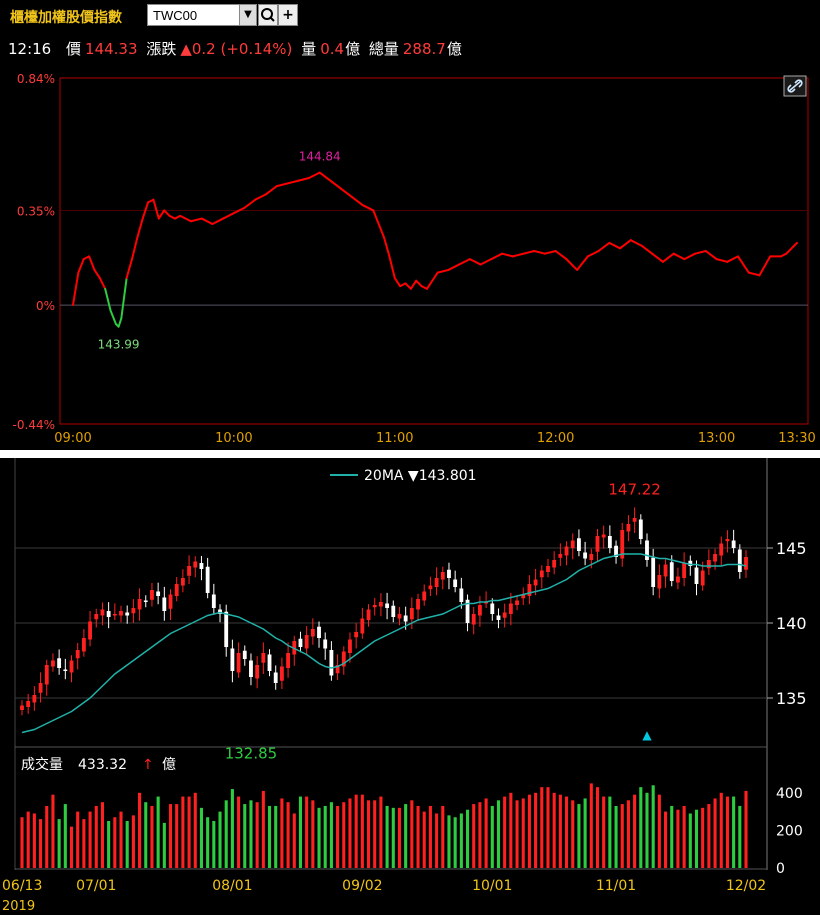 The height and width of the screenshot is (915, 820). Describe the element at coordinates (410, 16) in the screenshot. I see `toolbar: 櫃檯加權股價指數 TWC00 ▼ +` at that location.